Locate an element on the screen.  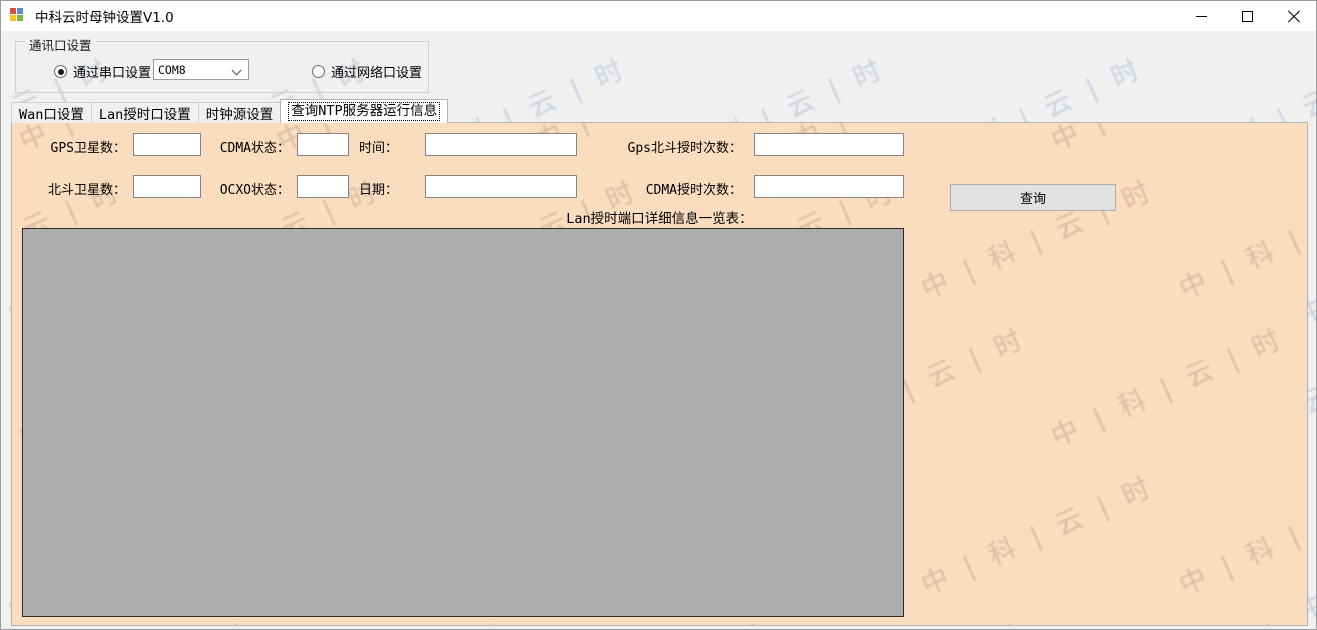
tab-query-ntp-info: 查询NTP服务器运行信息 is located at coordinates (364, 111).